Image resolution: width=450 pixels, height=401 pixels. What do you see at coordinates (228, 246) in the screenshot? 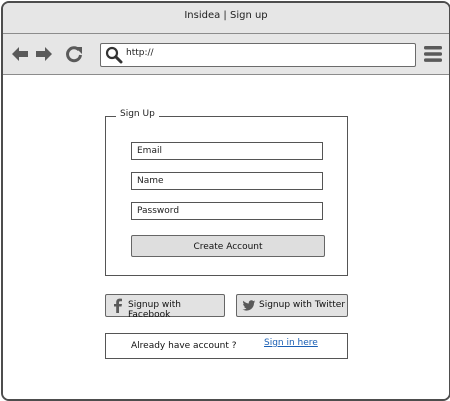
I see `create-account-button: Create Account` at bounding box center [228, 246].